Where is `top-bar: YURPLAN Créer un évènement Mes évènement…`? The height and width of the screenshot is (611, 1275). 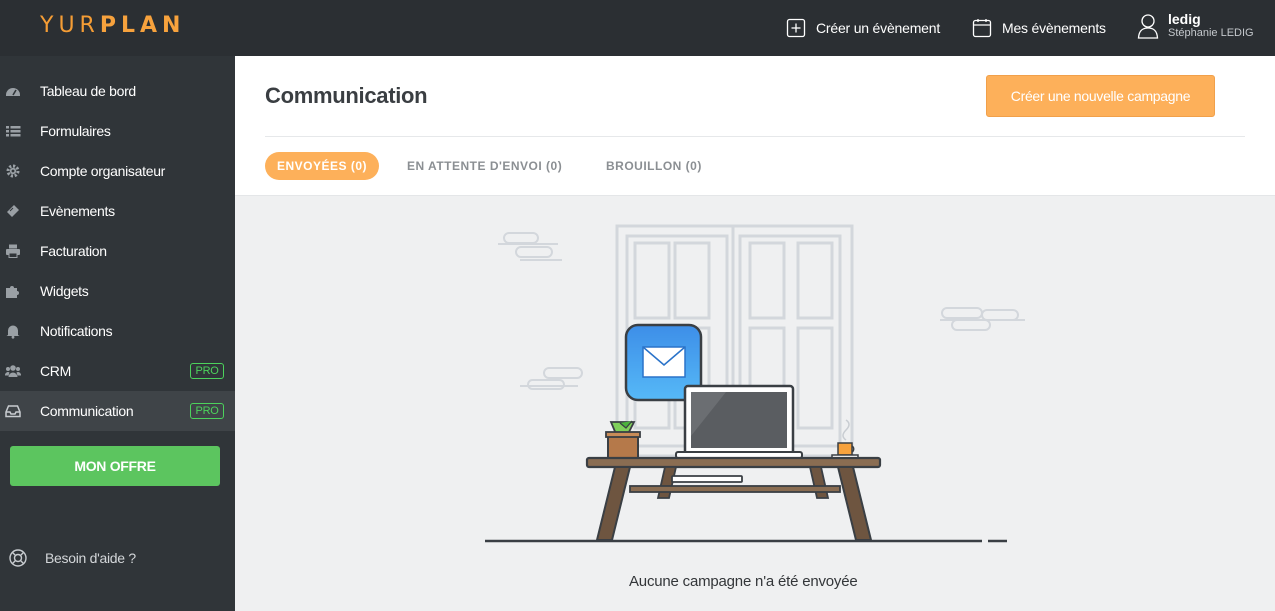
top-bar: YURPLAN Créer un évènement Mes évènement… is located at coordinates (637, 28).